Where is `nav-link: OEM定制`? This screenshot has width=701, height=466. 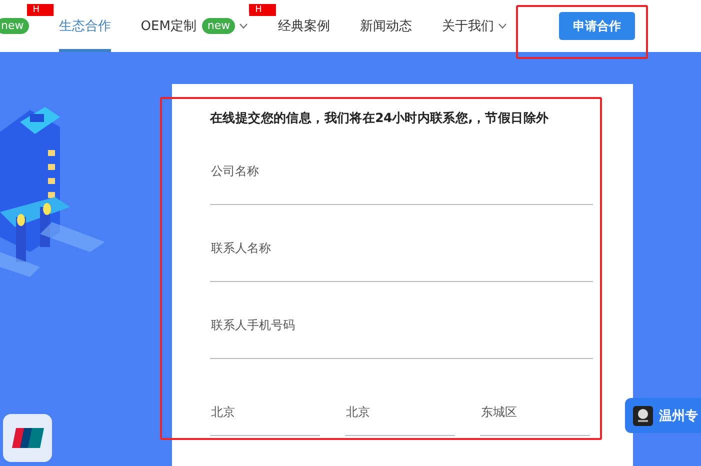
nav-link: OEM定制 is located at coordinates (168, 26).